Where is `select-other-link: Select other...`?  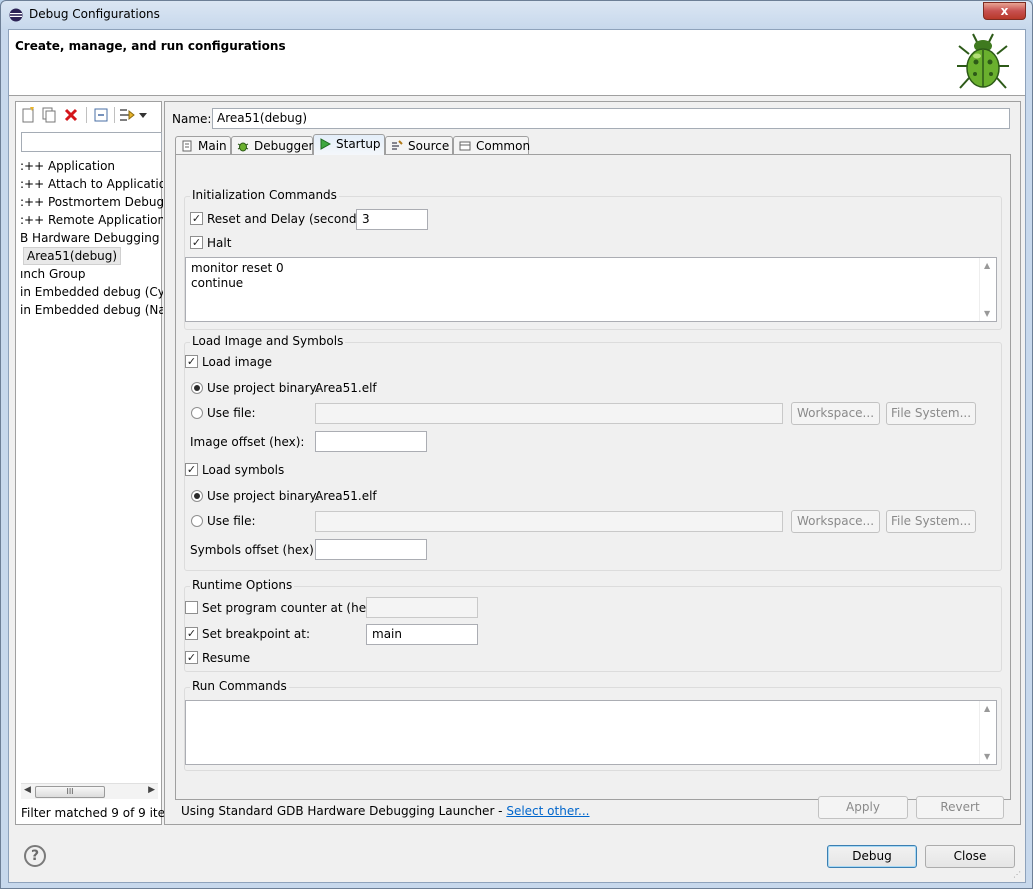 select-other-link: Select other... is located at coordinates (547, 811).